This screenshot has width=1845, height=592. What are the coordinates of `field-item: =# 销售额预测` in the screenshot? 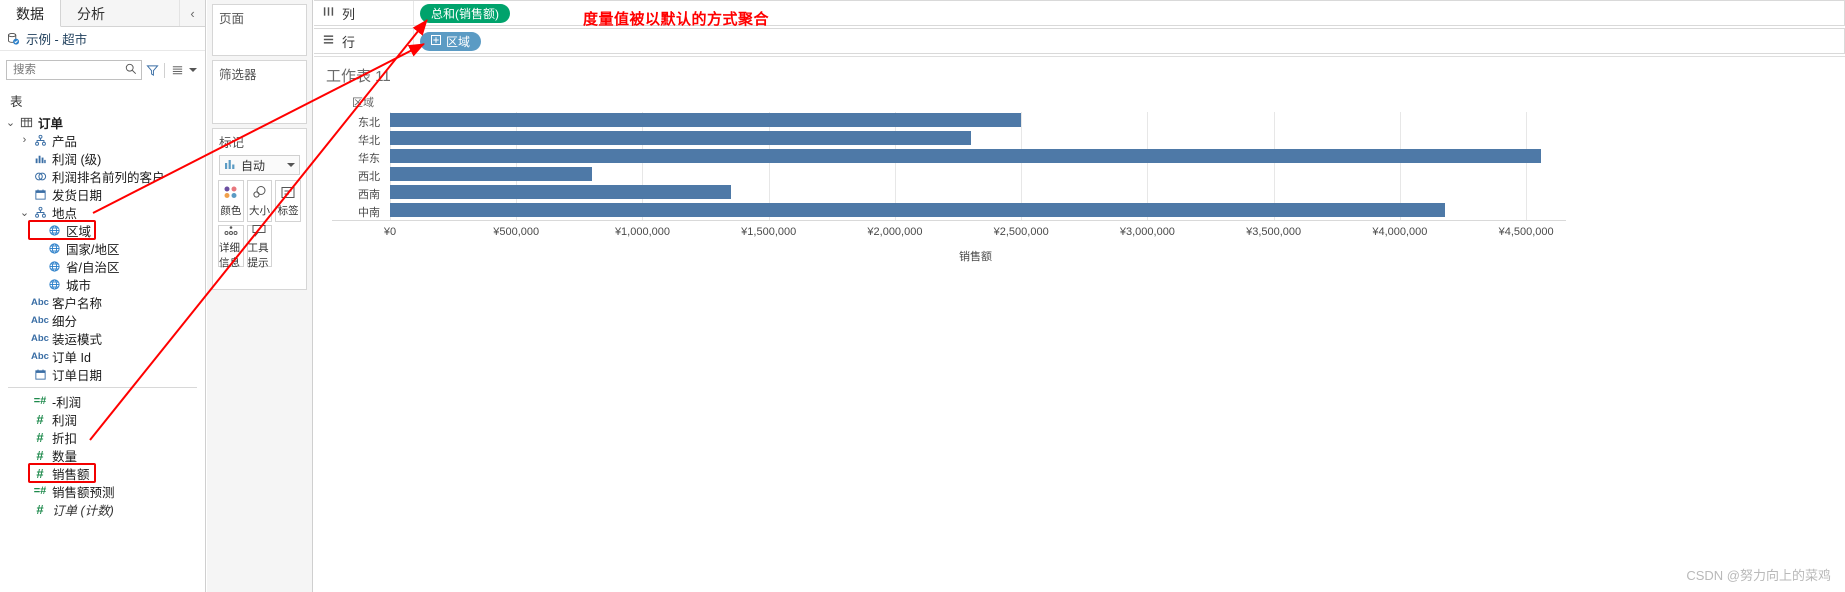 It's located at (102, 491).